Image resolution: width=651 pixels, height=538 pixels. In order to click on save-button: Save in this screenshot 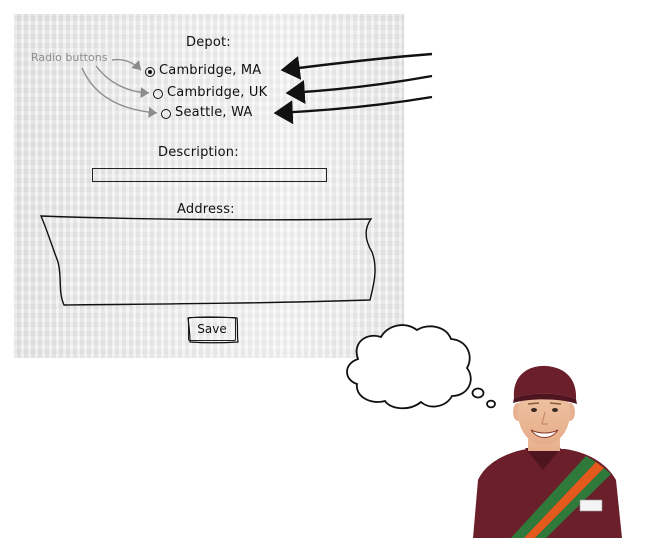, I will do `click(212, 329)`.